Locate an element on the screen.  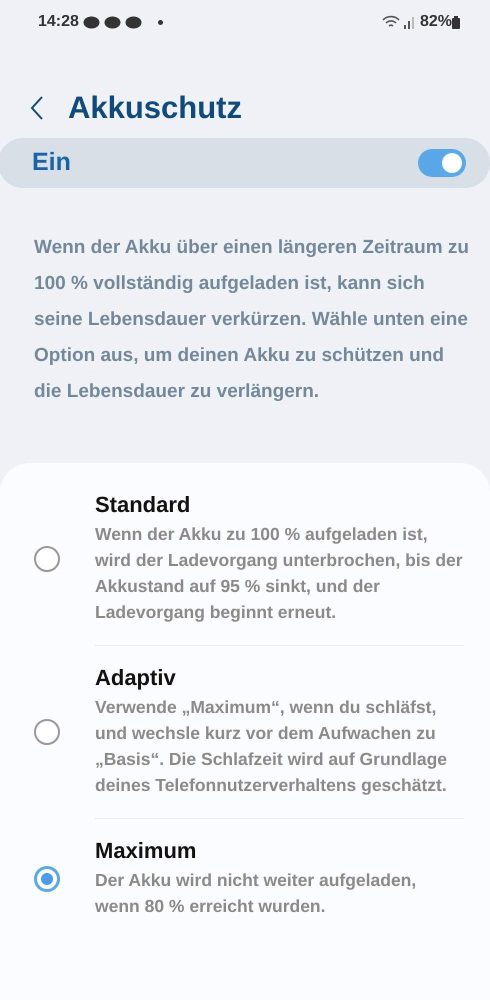
battery-percent: 82% is located at coordinates (436, 22).